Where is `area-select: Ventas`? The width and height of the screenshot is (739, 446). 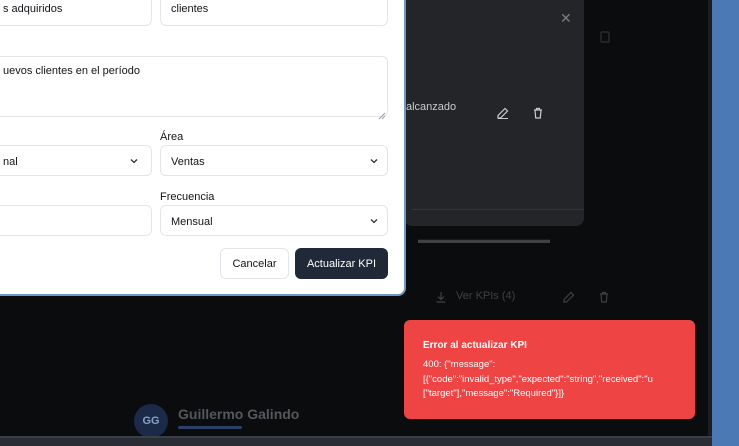 area-select: Ventas is located at coordinates (274, 160).